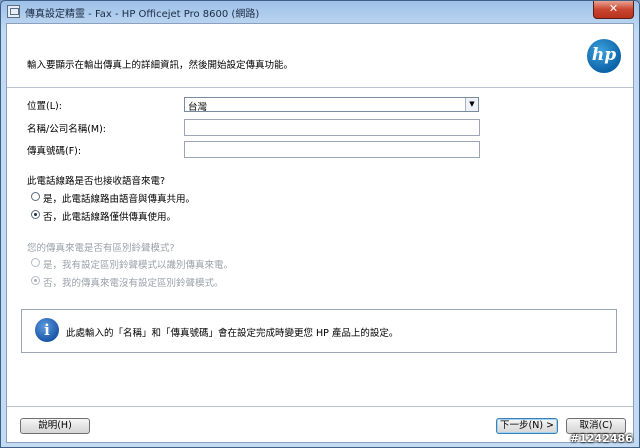  What do you see at coordinates (47, 330) in the screenshot?
I see `info-icon: i` at bounding box center [47, 330].